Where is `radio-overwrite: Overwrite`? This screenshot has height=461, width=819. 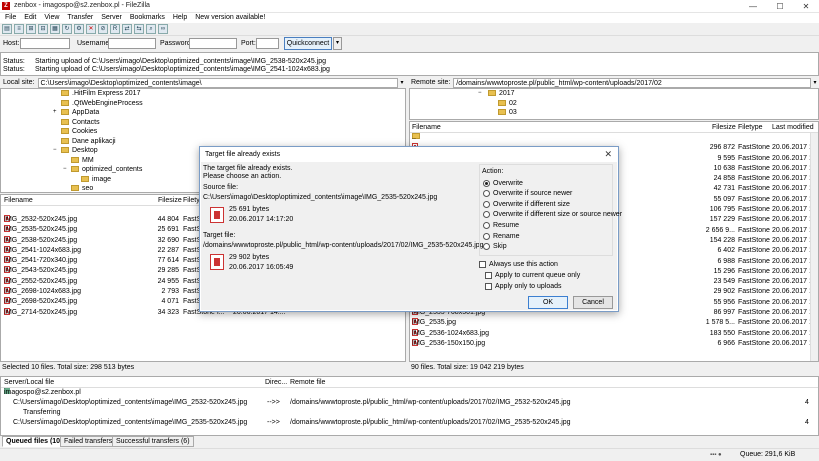
radio-overwrite: Overwrite is located at coordinates (503, 183).